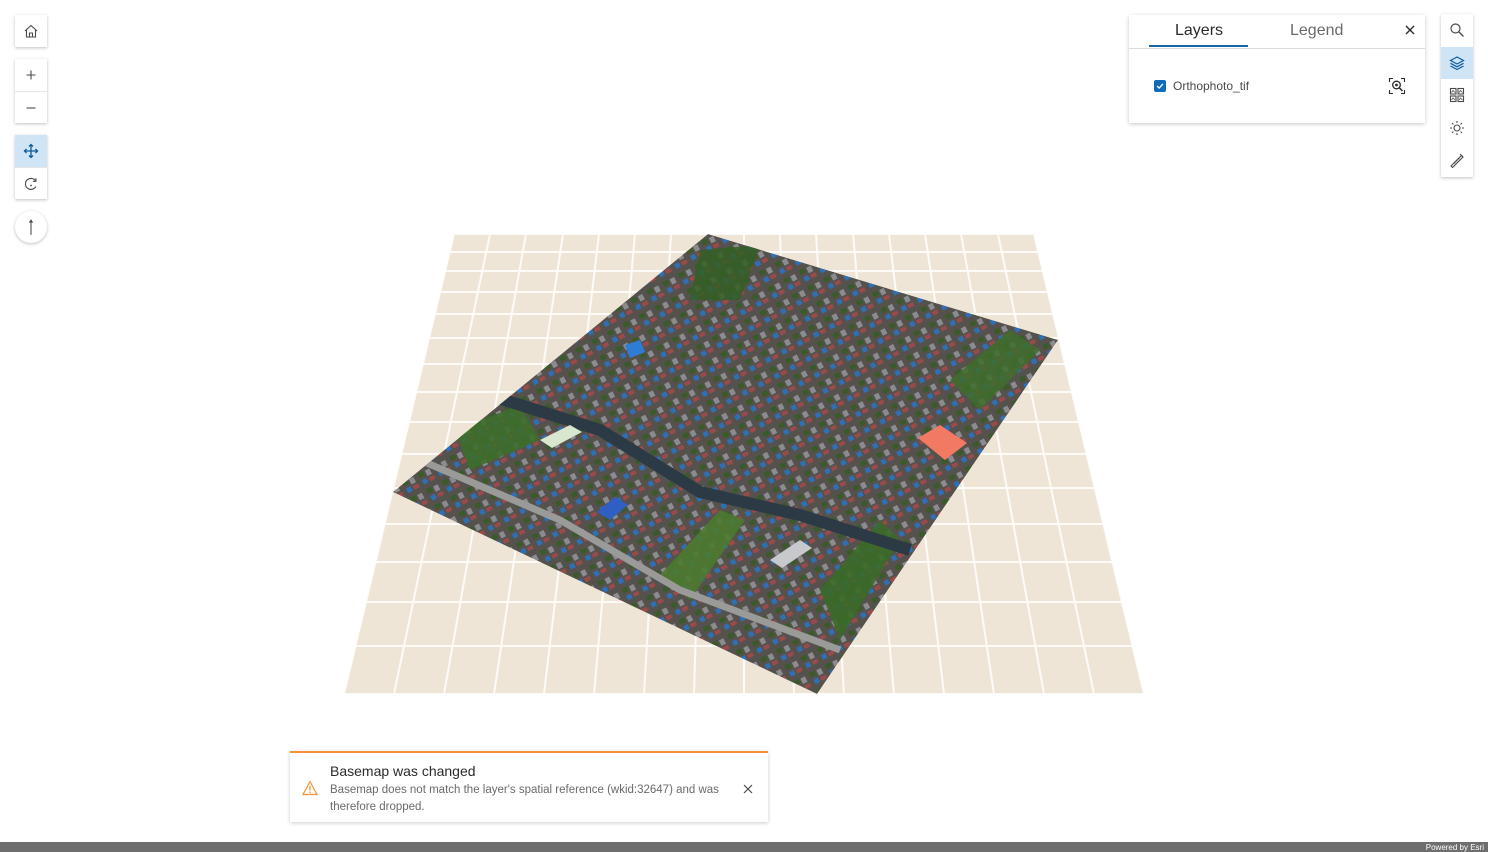 The image size is (1488, 852). I want to click on home-icon, so click(31, 31).